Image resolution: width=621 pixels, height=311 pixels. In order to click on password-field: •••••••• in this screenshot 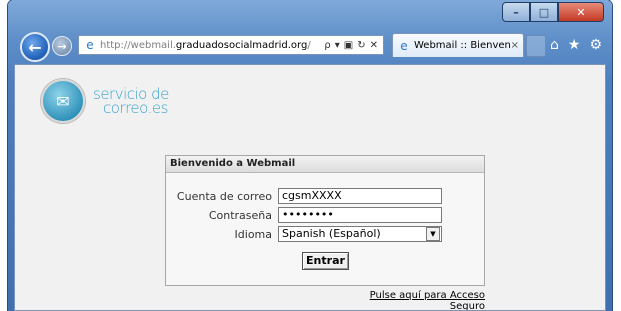, I will do `click(360, 215)`.